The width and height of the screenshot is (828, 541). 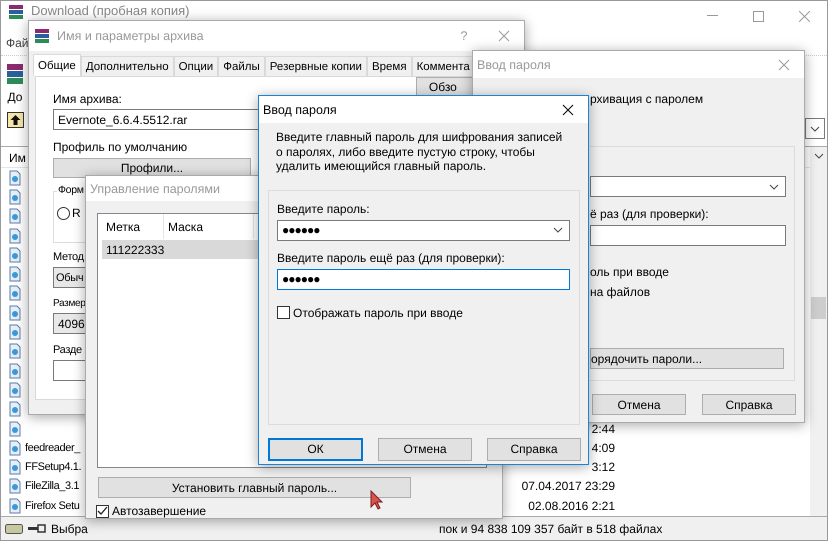 I want to click on toolbar-button: До, so click(x=15, y=97).